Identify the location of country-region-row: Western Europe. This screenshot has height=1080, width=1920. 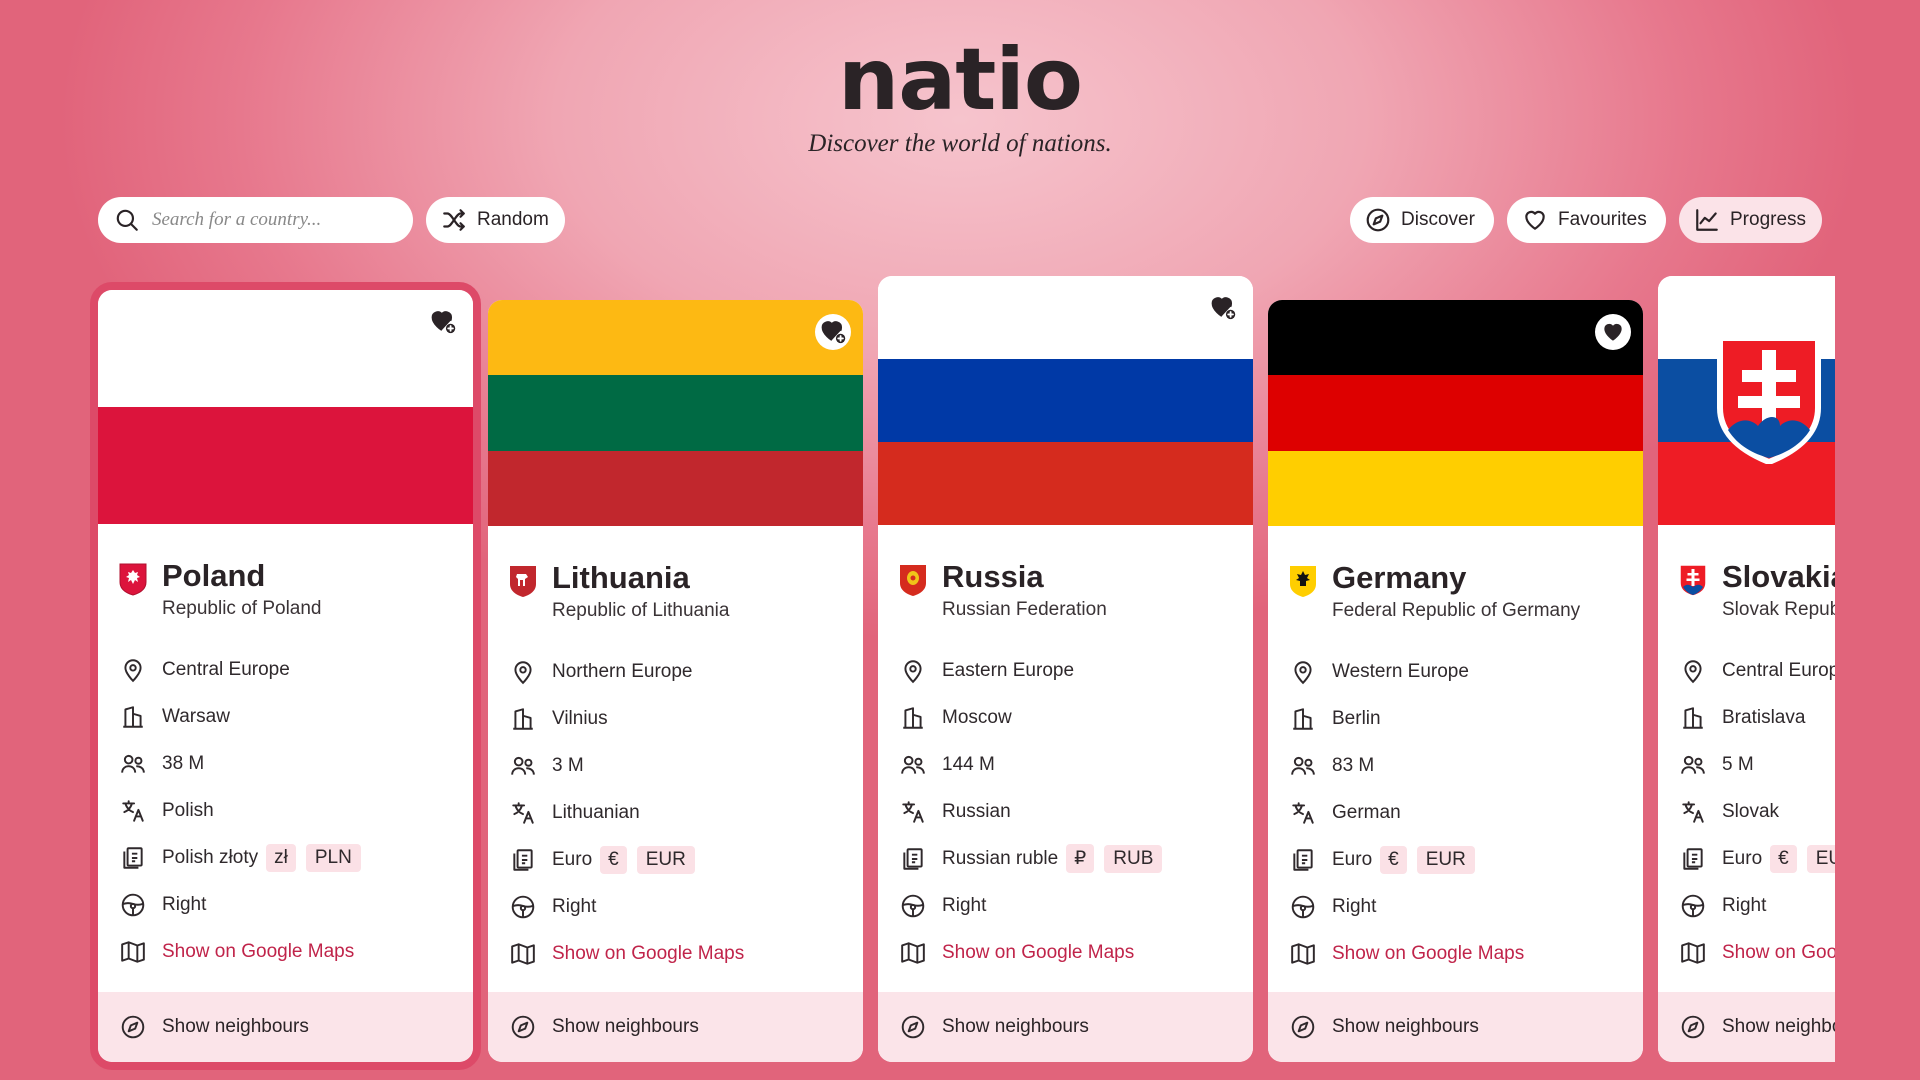
(1455, 671).